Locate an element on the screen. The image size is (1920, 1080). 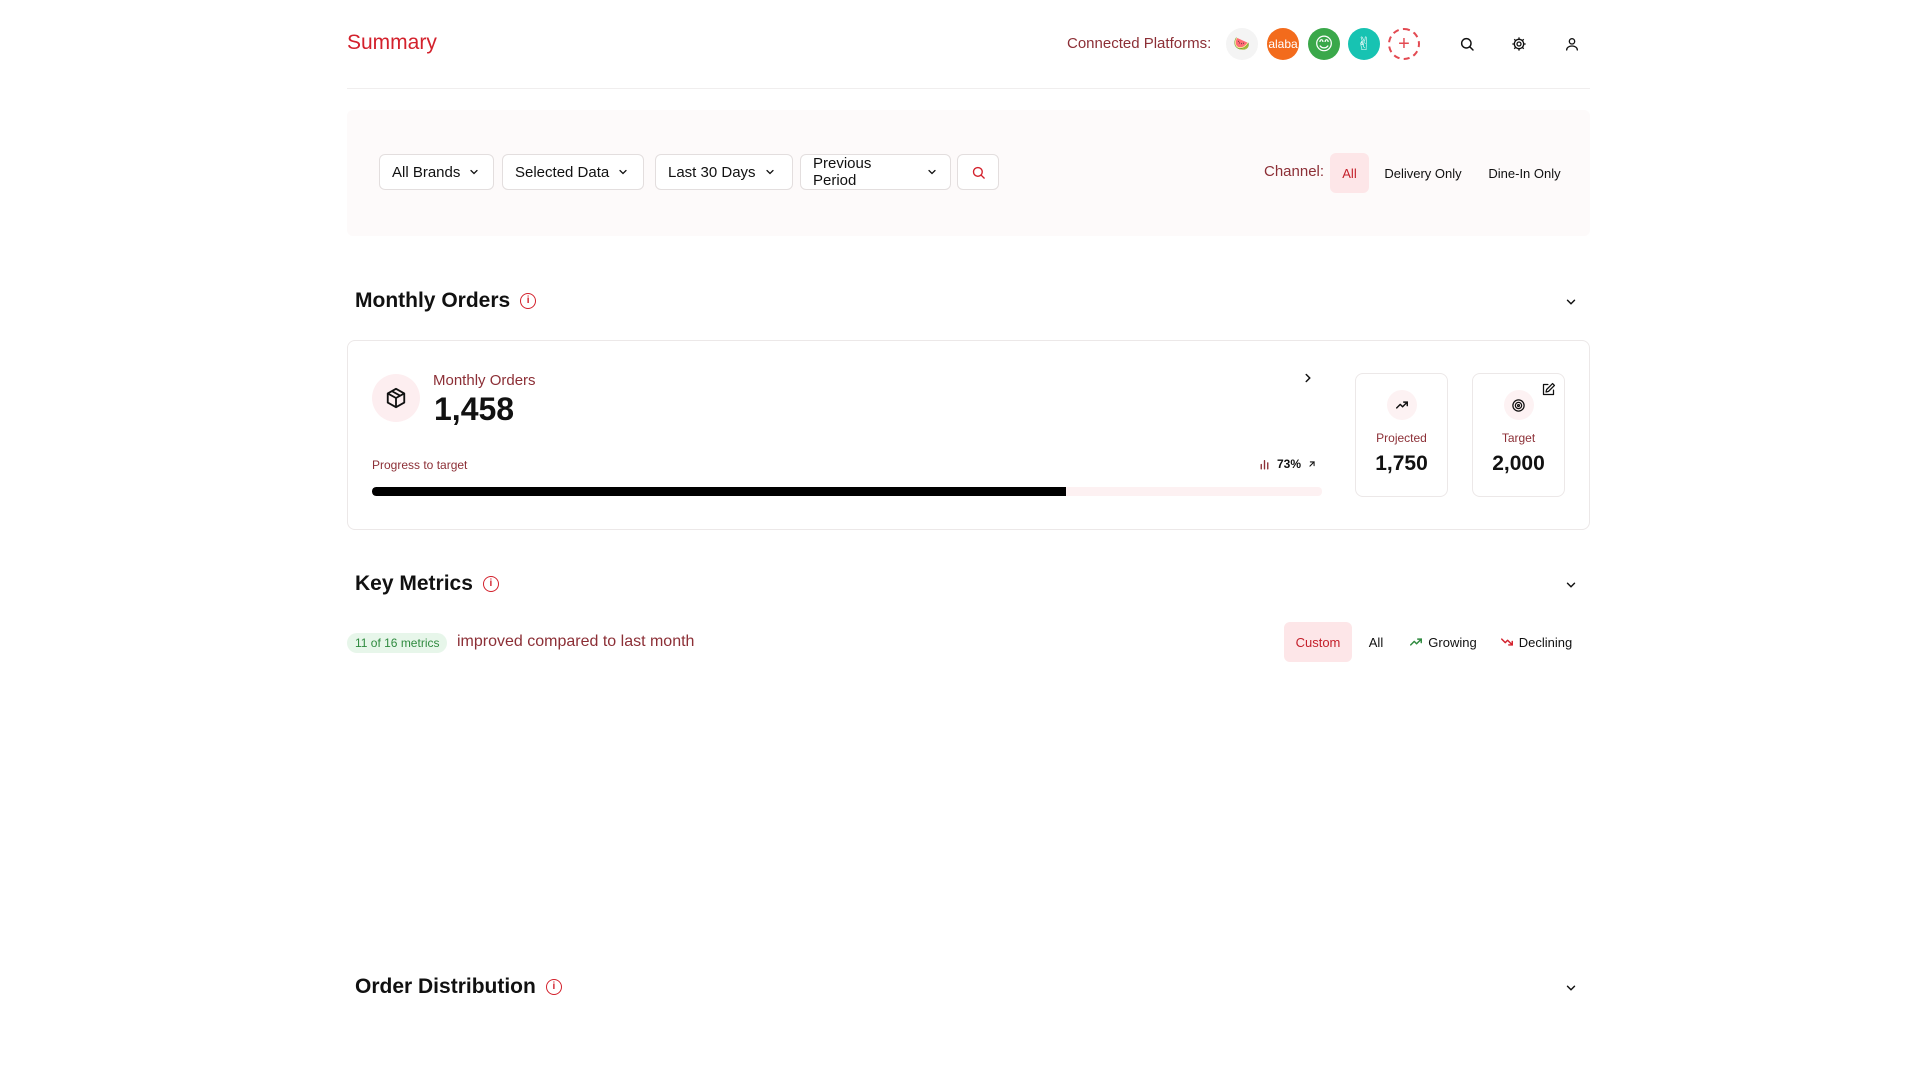
filter-search-button is located at coordinates (978, 172).